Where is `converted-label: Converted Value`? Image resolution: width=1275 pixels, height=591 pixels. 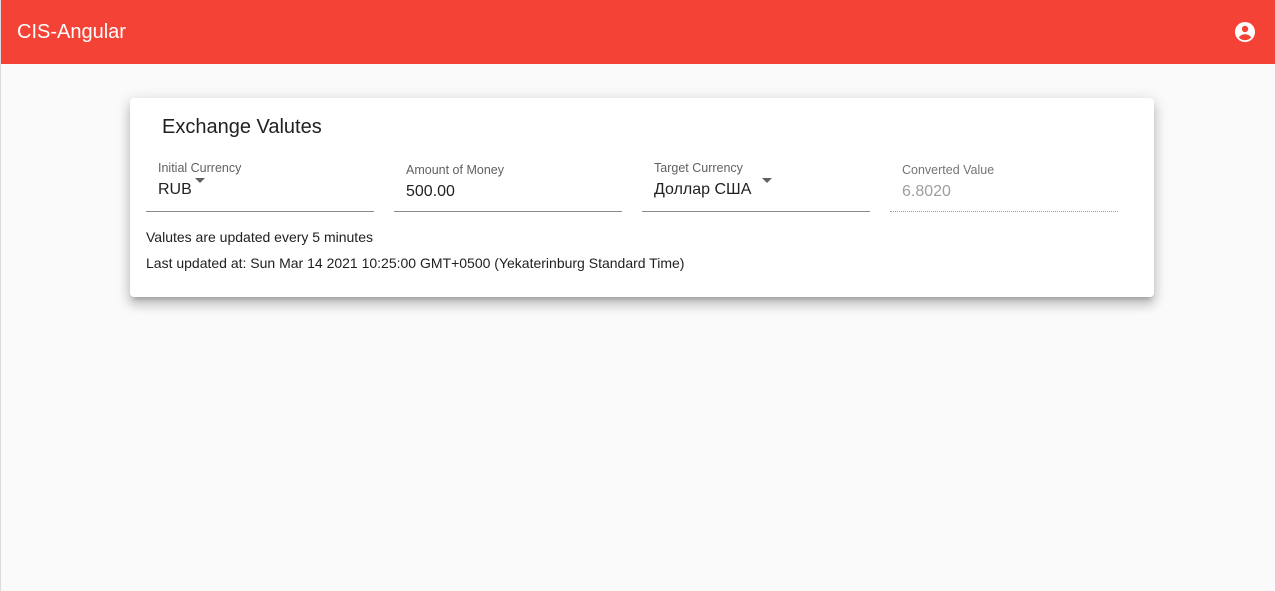 converted-label: Converted Value is located at coordinates (948, 170).